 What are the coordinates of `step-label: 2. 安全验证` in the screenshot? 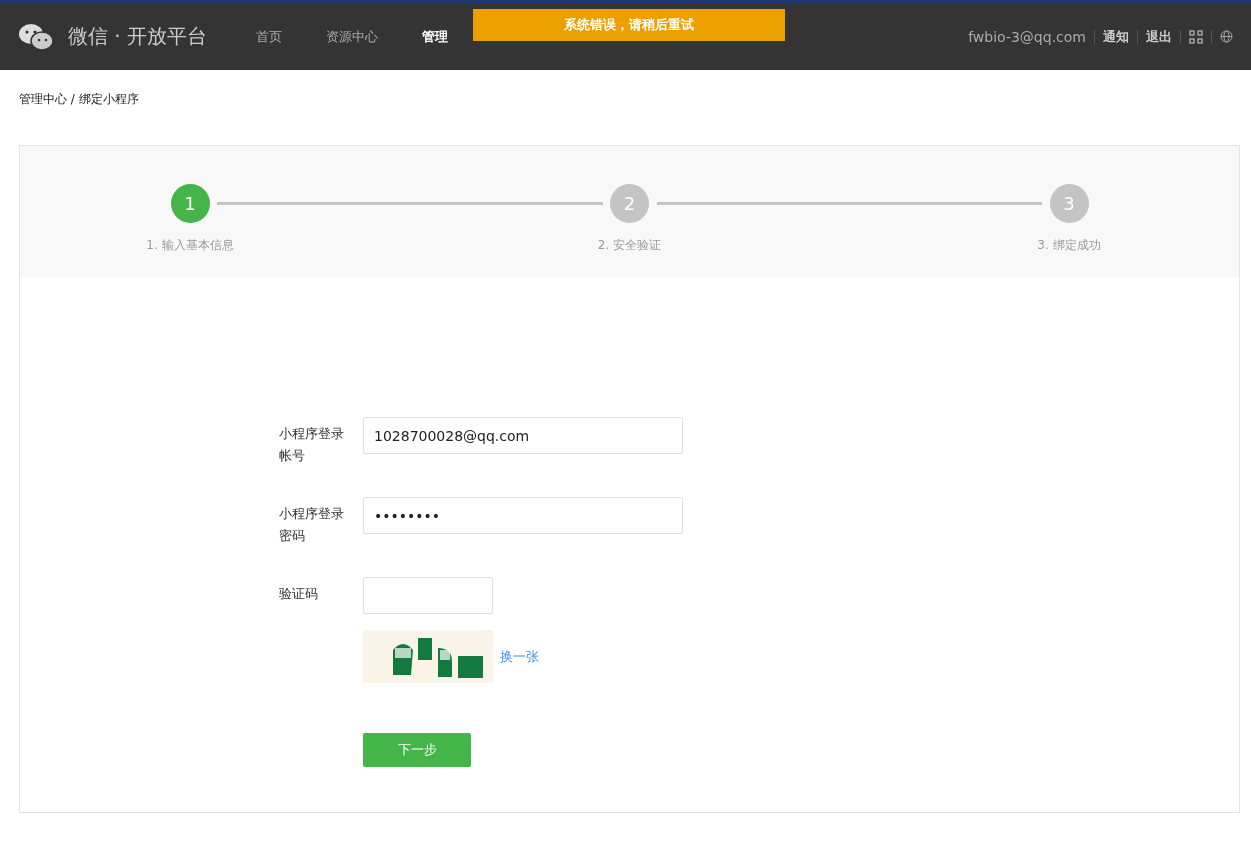 It's located at (629, 245).